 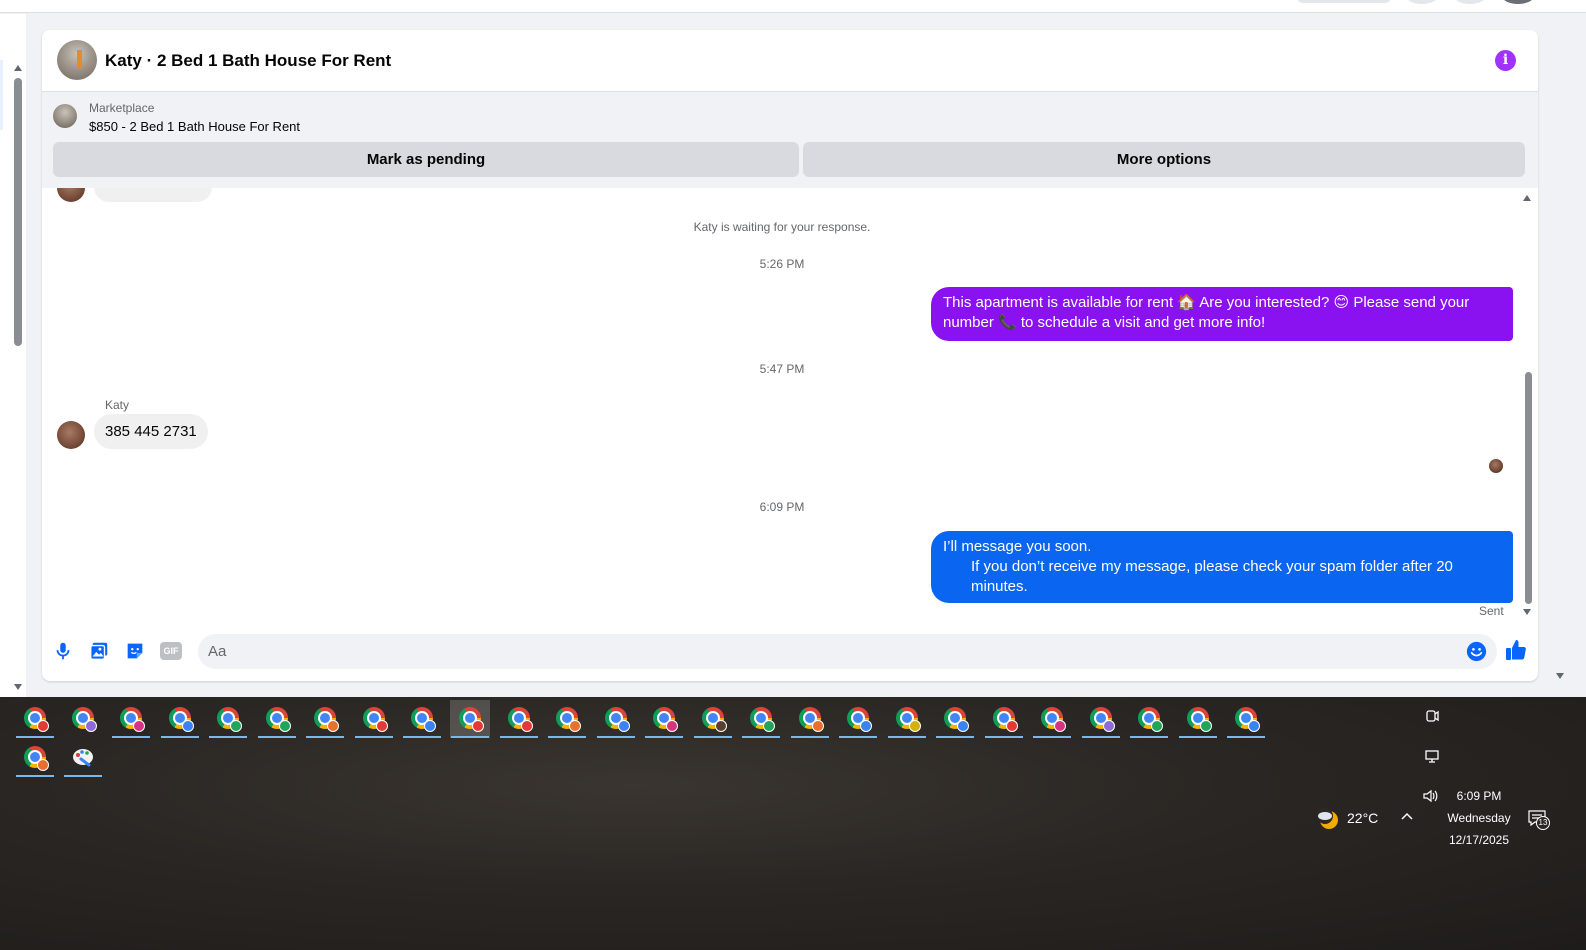 I want to click on profile-avatar, so click(x=1518, y=2).